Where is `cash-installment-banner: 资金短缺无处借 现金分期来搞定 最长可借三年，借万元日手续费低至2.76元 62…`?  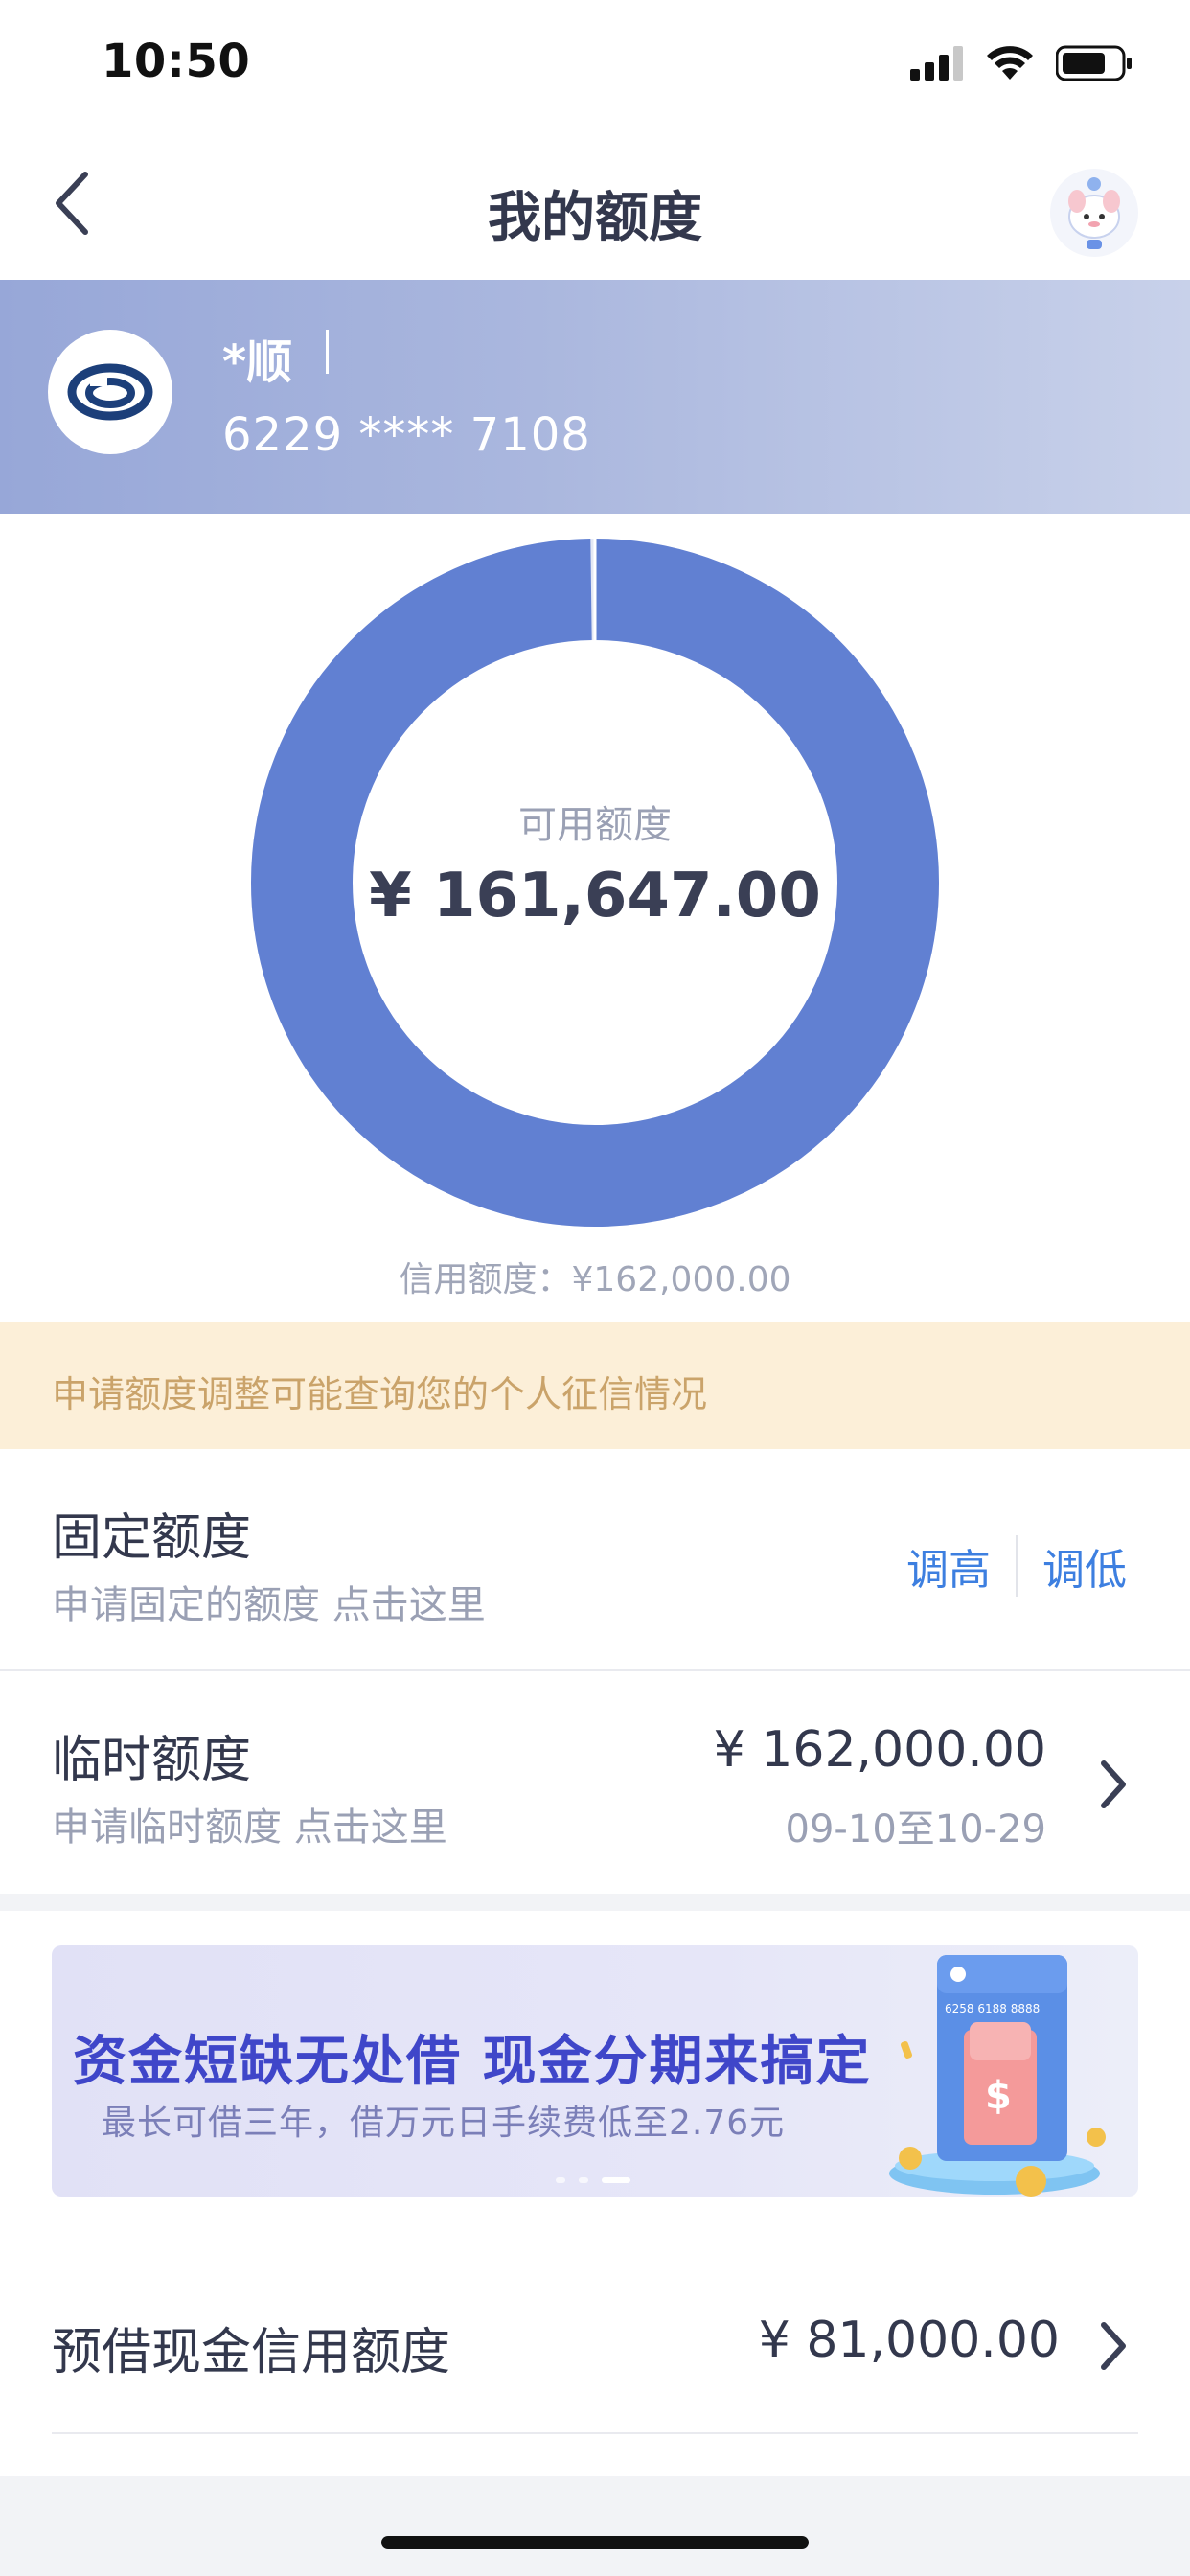 cash-installment-banner: 资金短缺无处借 现金分期来搞定 最长可借三年，借万元日手续费低至2.76元 62… is located at coordinates (595, 2070).